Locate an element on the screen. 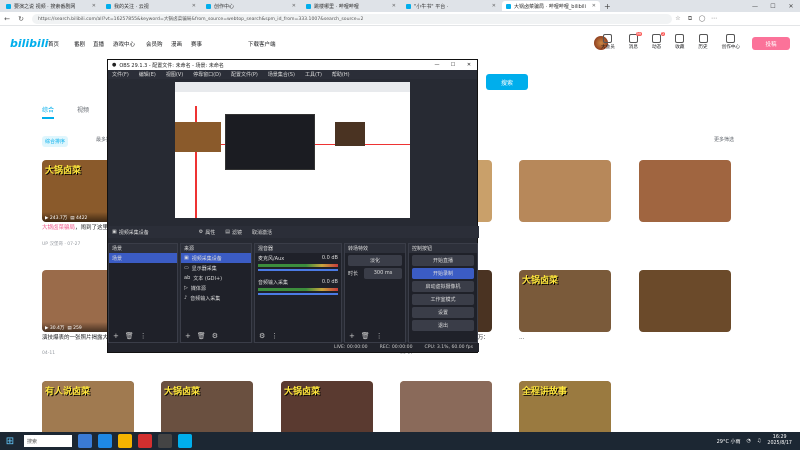  source-item: ▭ 显示器采集 is located at coordinates (216, 268).